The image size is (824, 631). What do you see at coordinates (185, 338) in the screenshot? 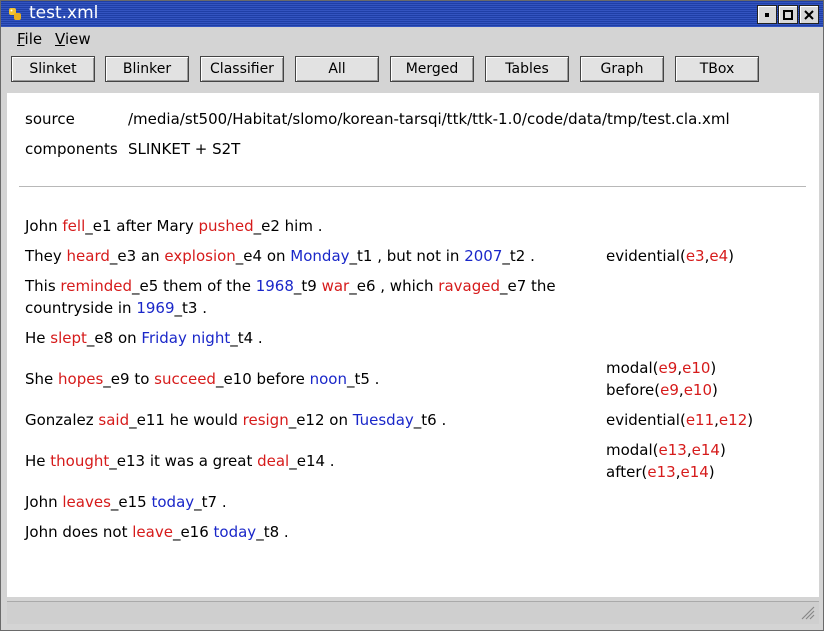
I see `timex-t4: Friday night` at bounding box center [185, 338].